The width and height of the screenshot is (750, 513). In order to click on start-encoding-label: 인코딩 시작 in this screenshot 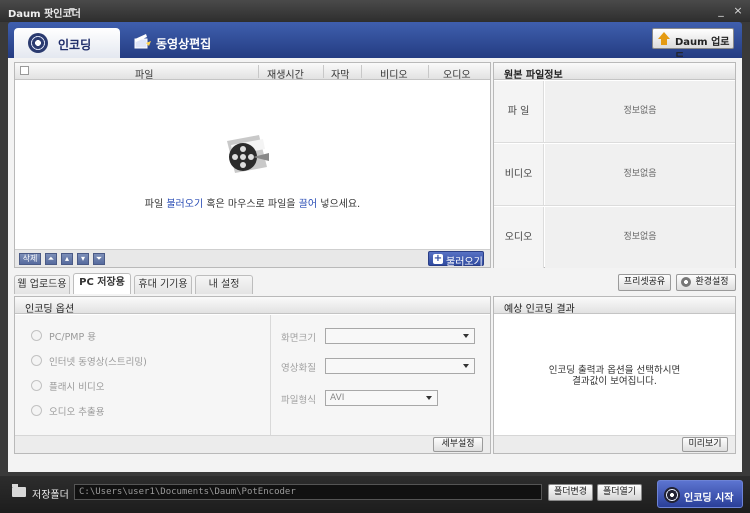, I will do `click(709, 498)`.